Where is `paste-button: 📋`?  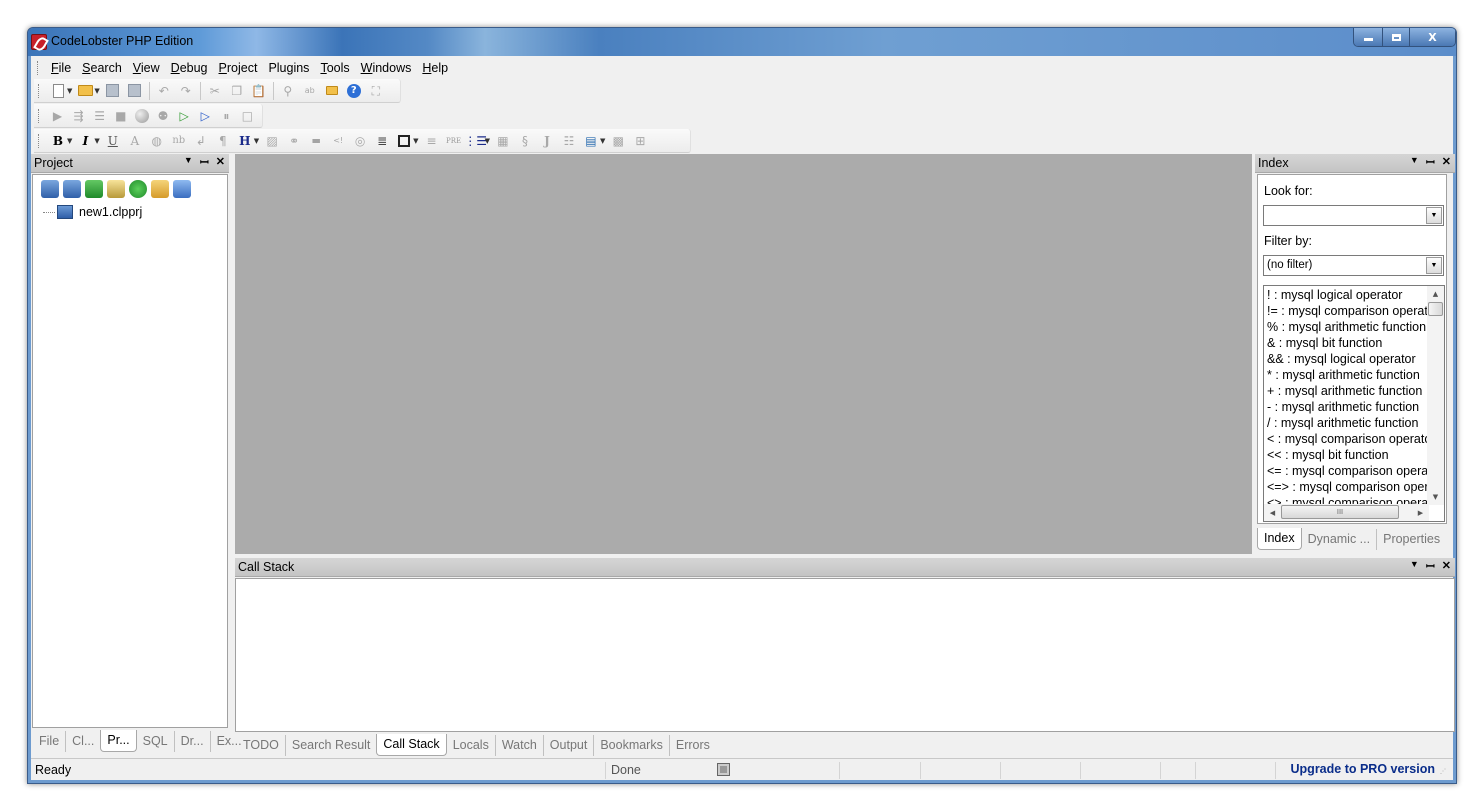 paste-button: 📋 is located at coordinates (259, 91).